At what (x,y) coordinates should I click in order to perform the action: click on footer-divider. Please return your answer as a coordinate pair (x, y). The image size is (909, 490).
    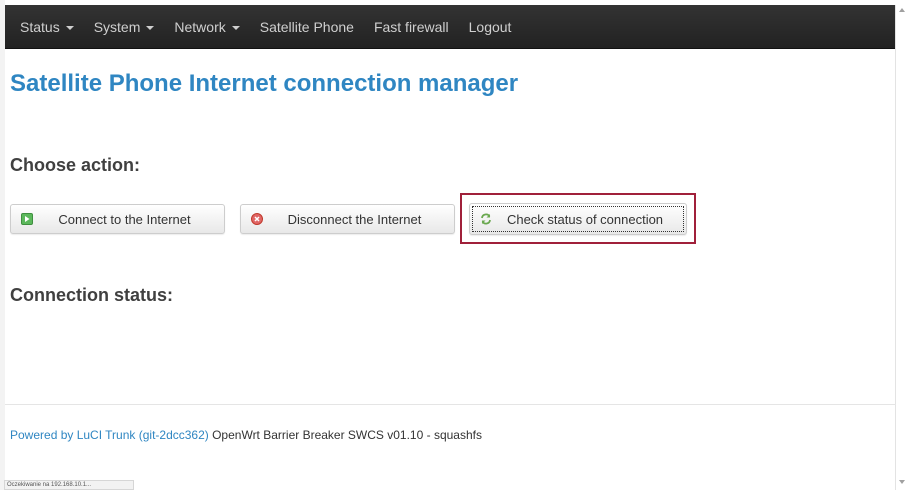
    Looking at the image, I should click on (450, 404).